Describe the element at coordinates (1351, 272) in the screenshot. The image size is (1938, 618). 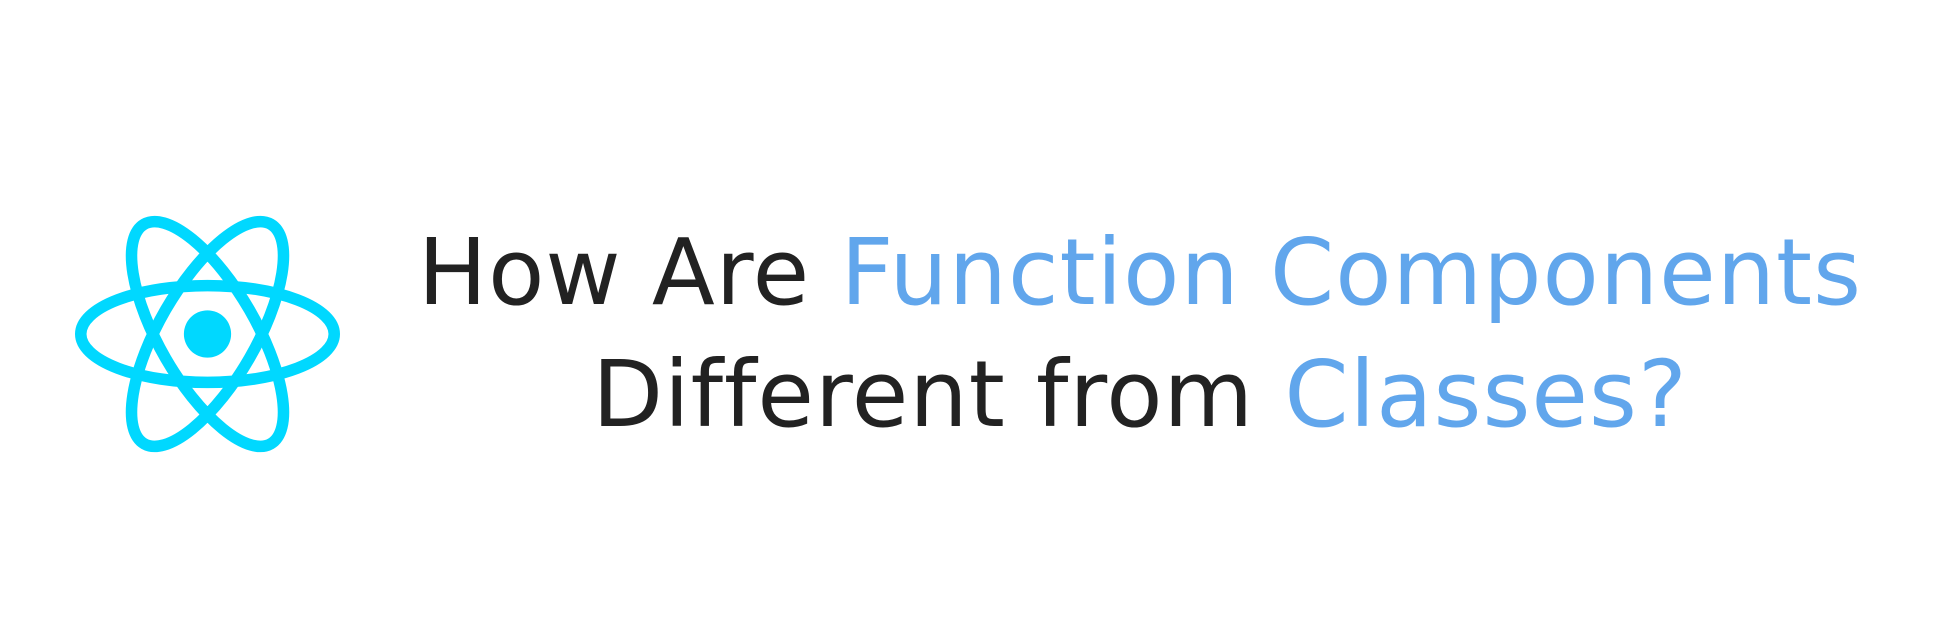
I see `title-line-1-accent: Function Components` at that location.